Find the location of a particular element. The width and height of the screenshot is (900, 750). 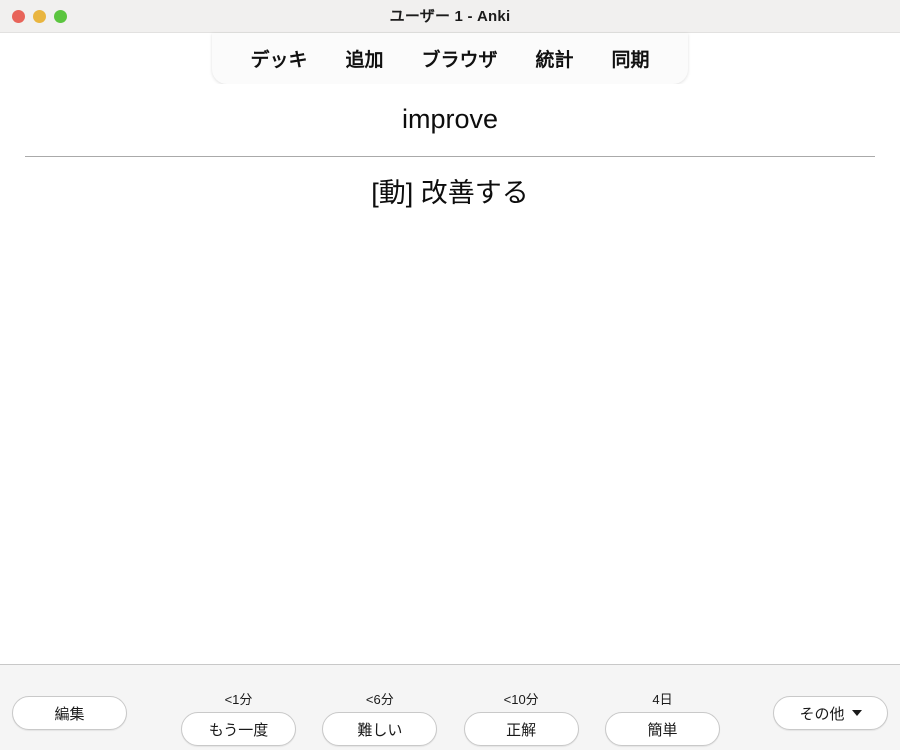

minimize-window-icon is located at coordinates (39, 16).